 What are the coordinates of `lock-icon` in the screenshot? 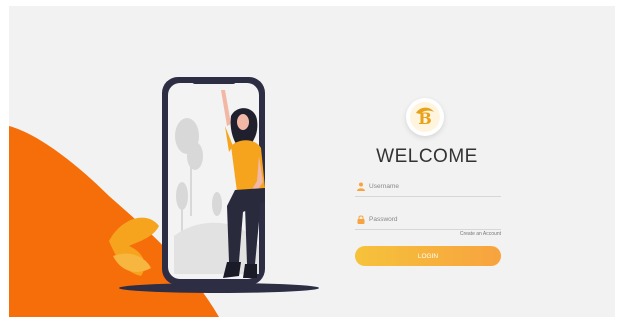 It's located at (361, 219).